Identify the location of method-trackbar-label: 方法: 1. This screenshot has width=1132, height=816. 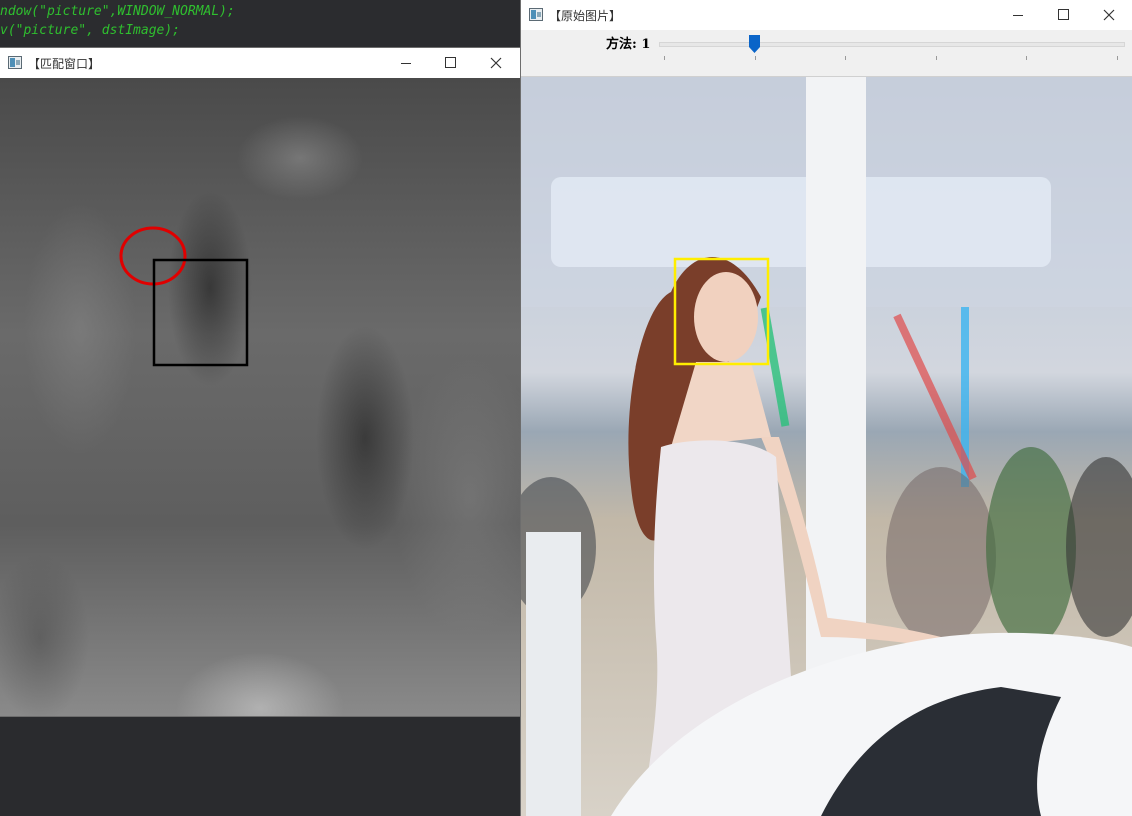
(628, 44).